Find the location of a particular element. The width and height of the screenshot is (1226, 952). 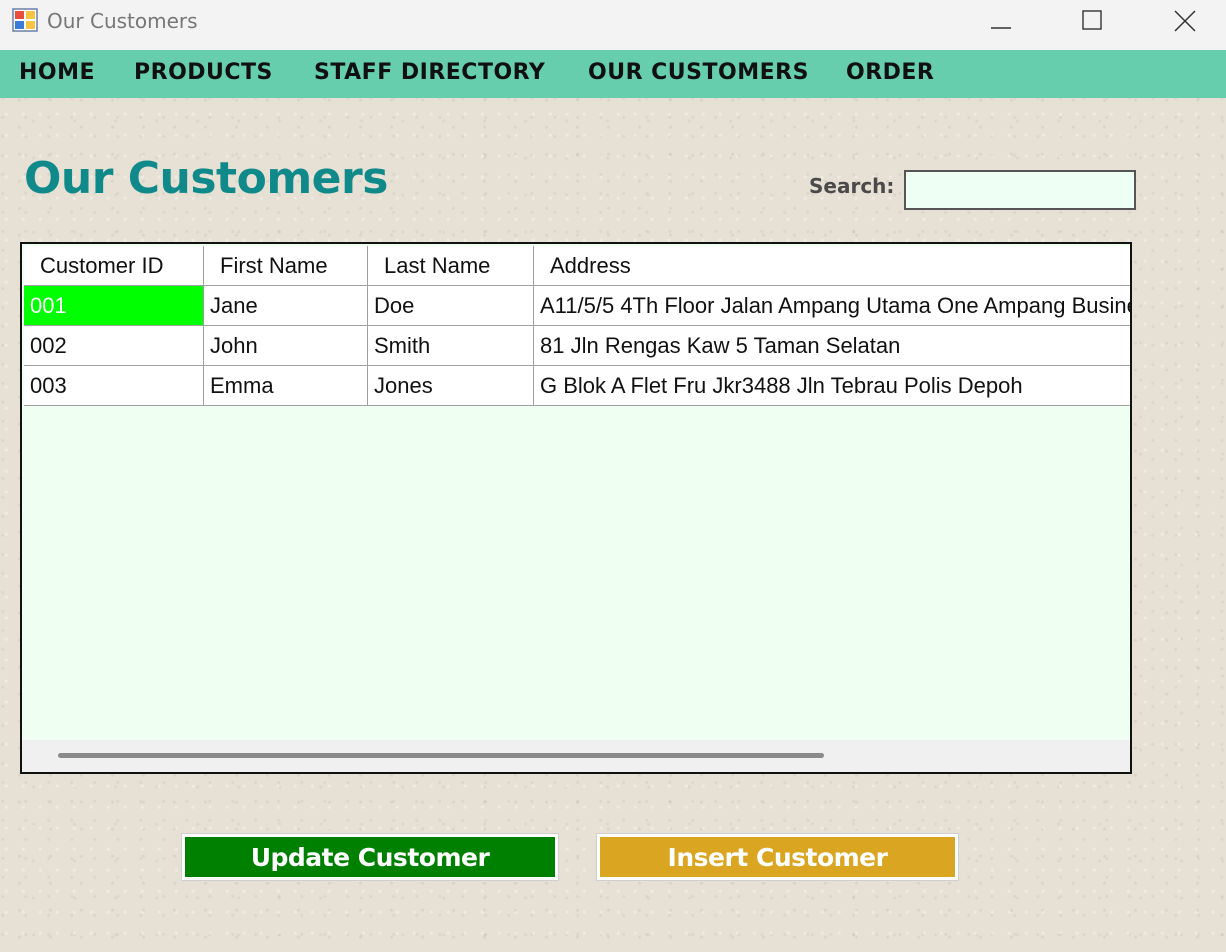

column-header-last-name: Last Name is located at coordinates (451, 266).